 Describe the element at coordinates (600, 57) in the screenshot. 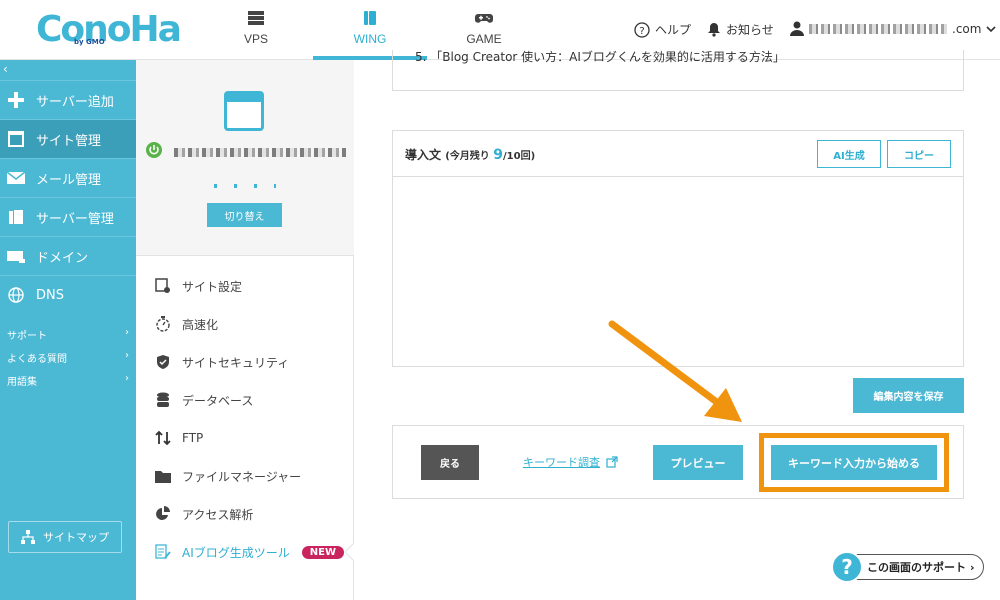

I see `previous-item-text: 5. 「Blog Creator 使い方：AIブログくんを効果的に活用する方法」` at that location.